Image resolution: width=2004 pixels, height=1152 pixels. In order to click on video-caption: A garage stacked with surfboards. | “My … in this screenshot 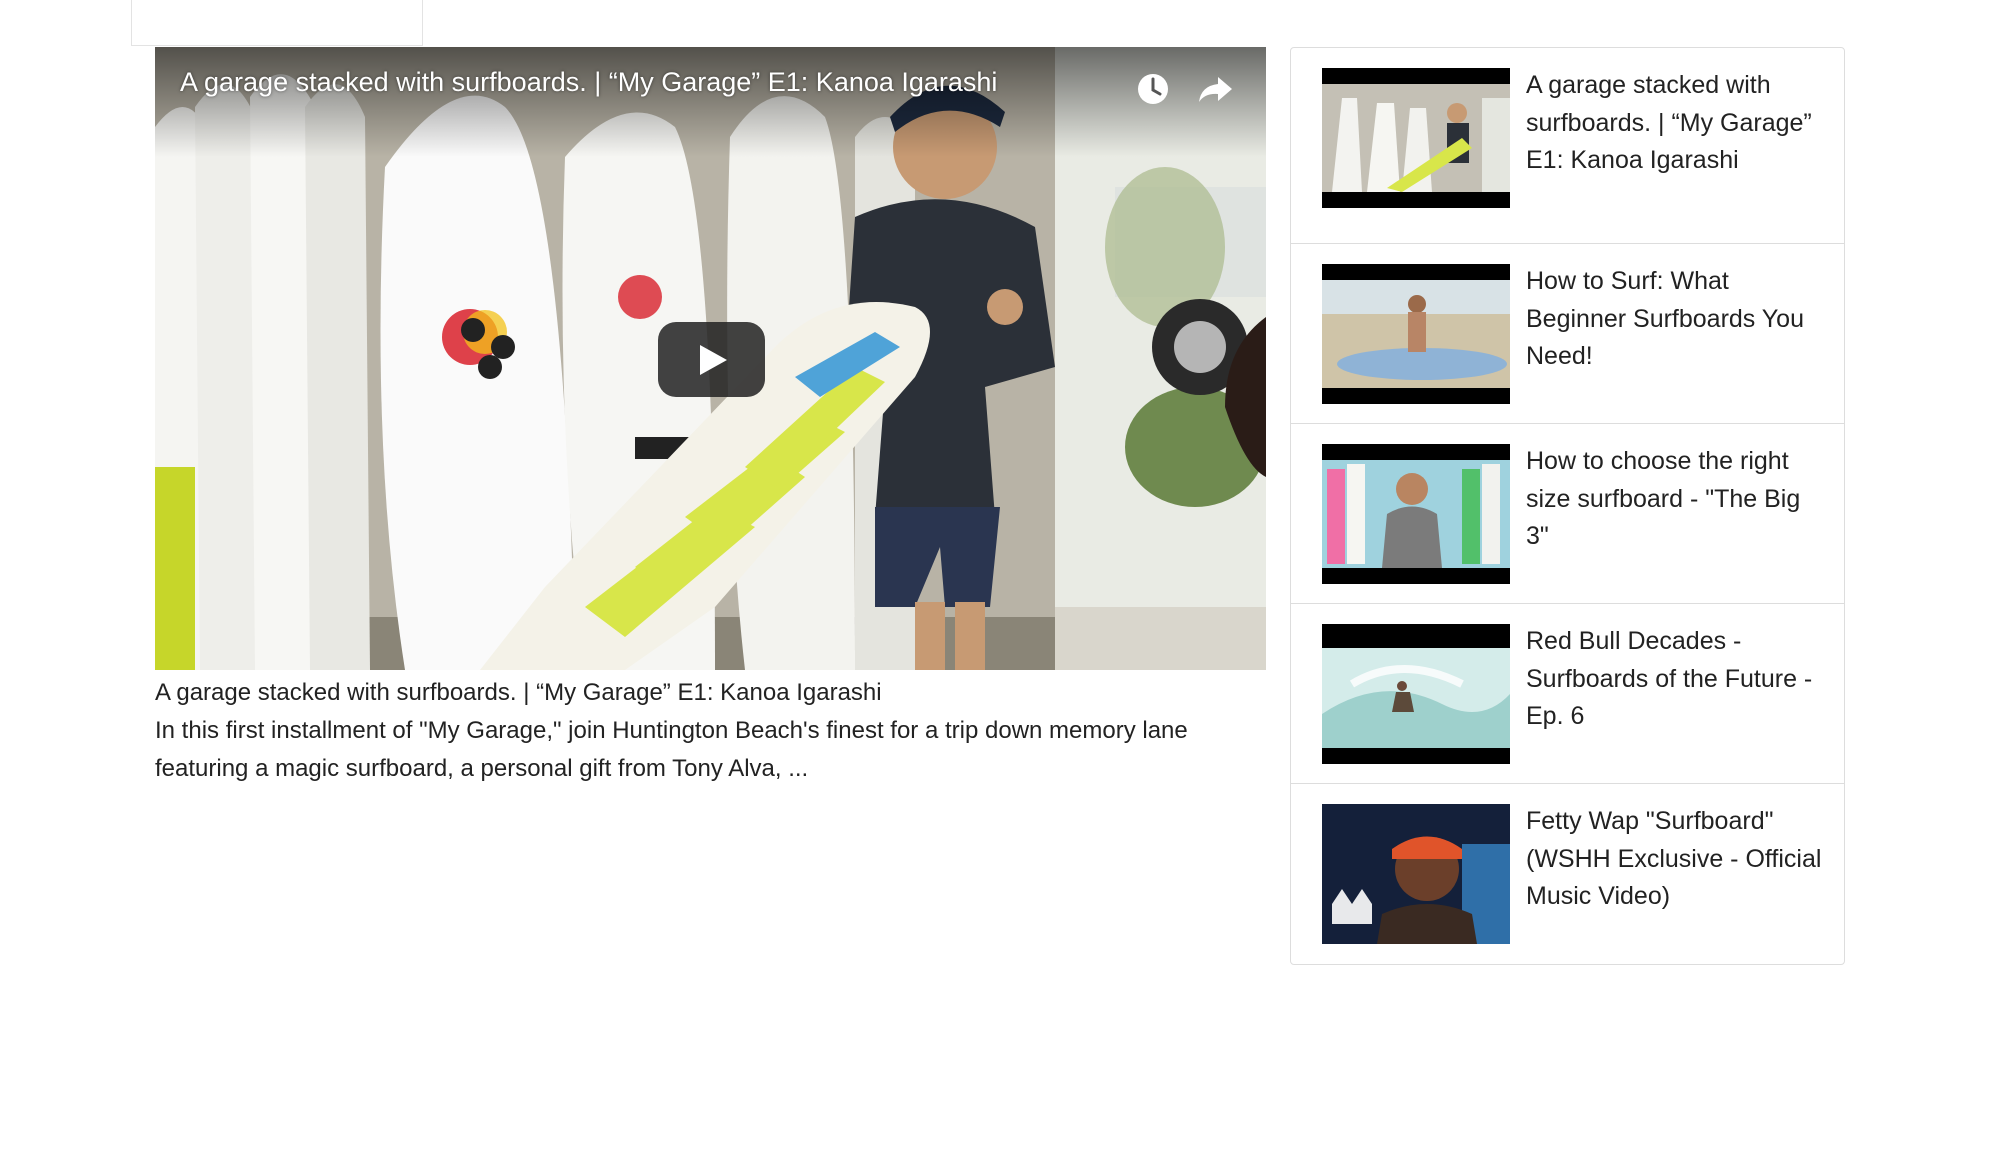, I will do `click(710, 731)`.